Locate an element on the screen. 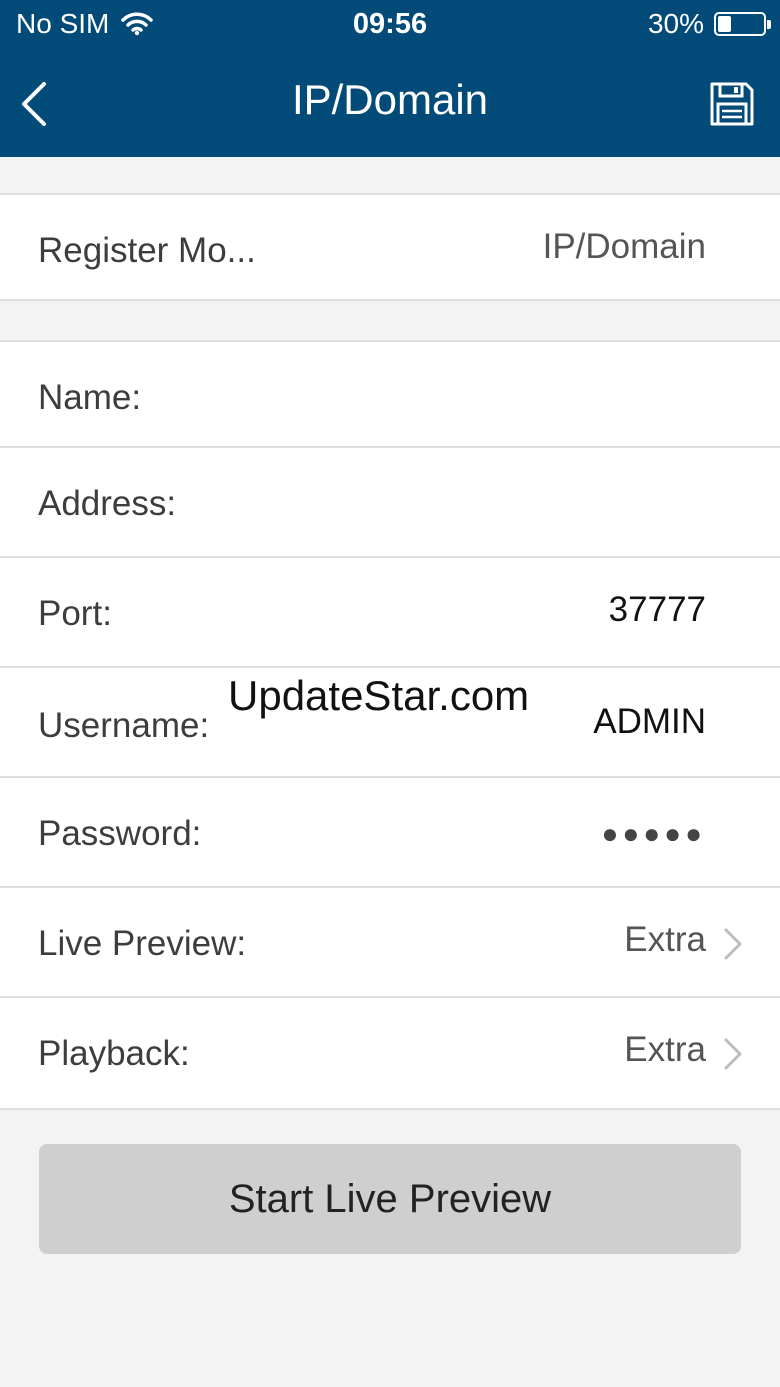 The image size is (780, 1387). password-value: ●●●●● is located at coordinates (653, 834).